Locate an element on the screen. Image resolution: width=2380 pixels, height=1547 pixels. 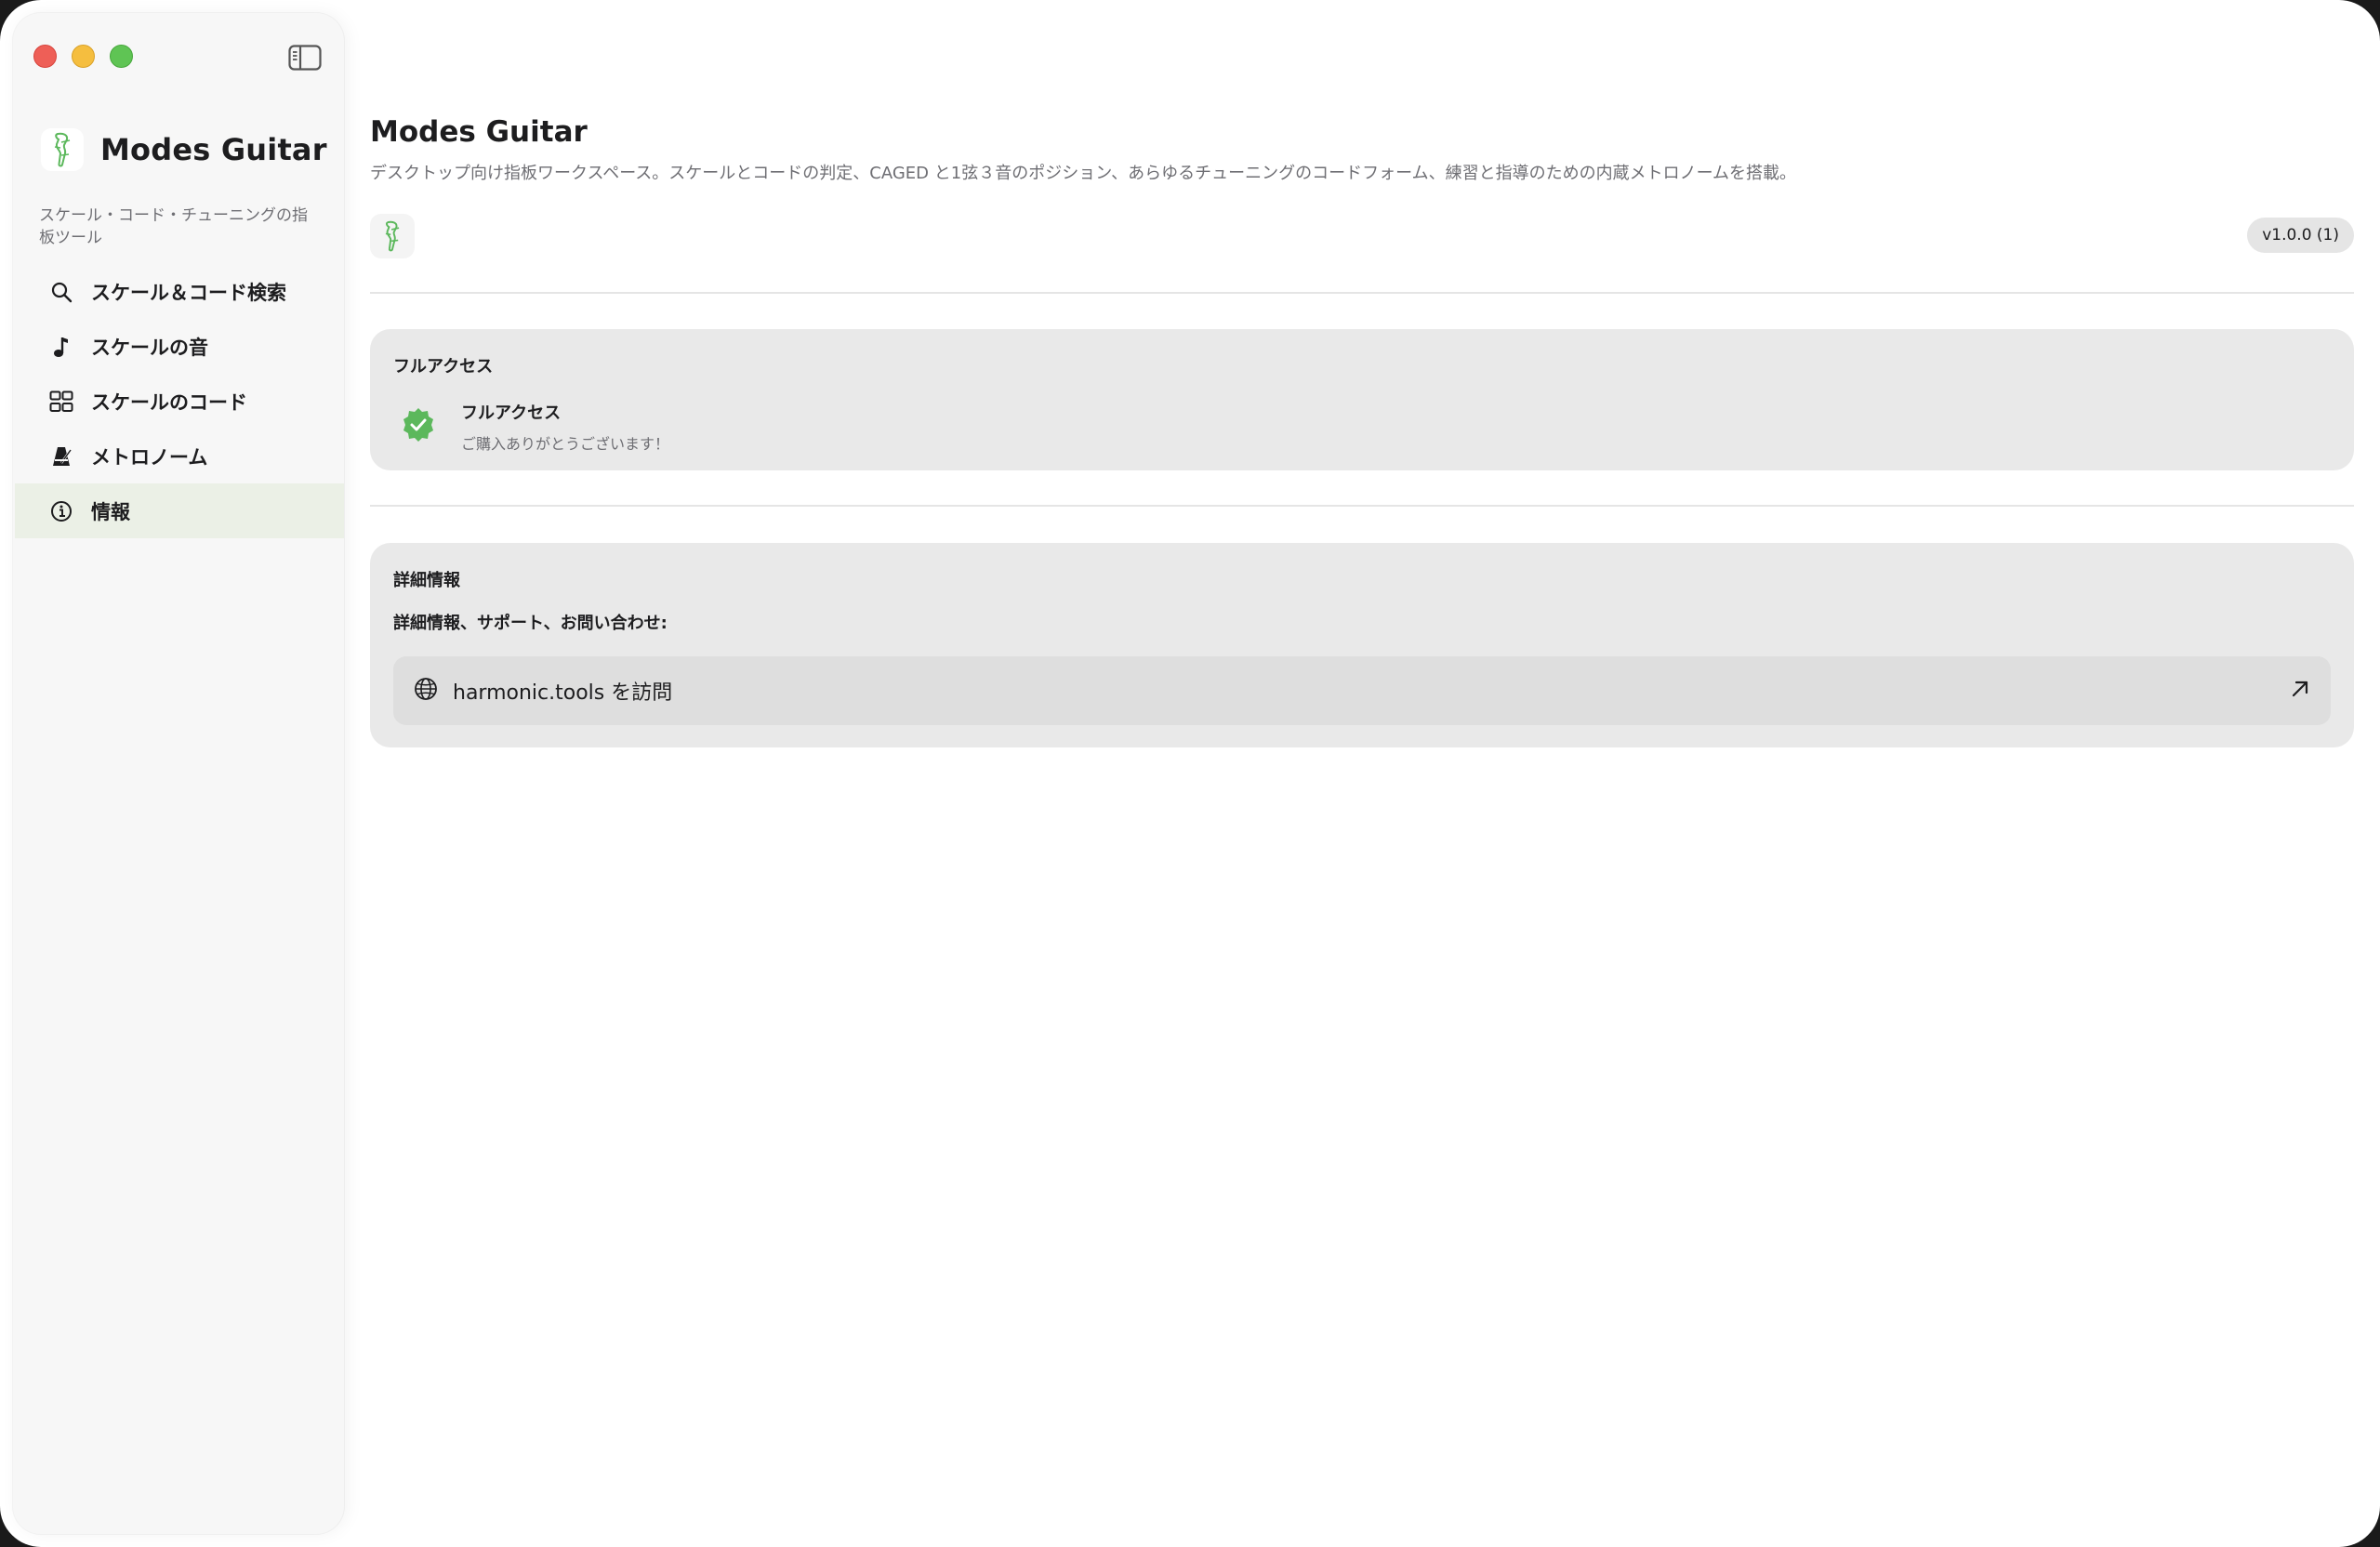
zoom-window-button is located at coordinates (121, 56).